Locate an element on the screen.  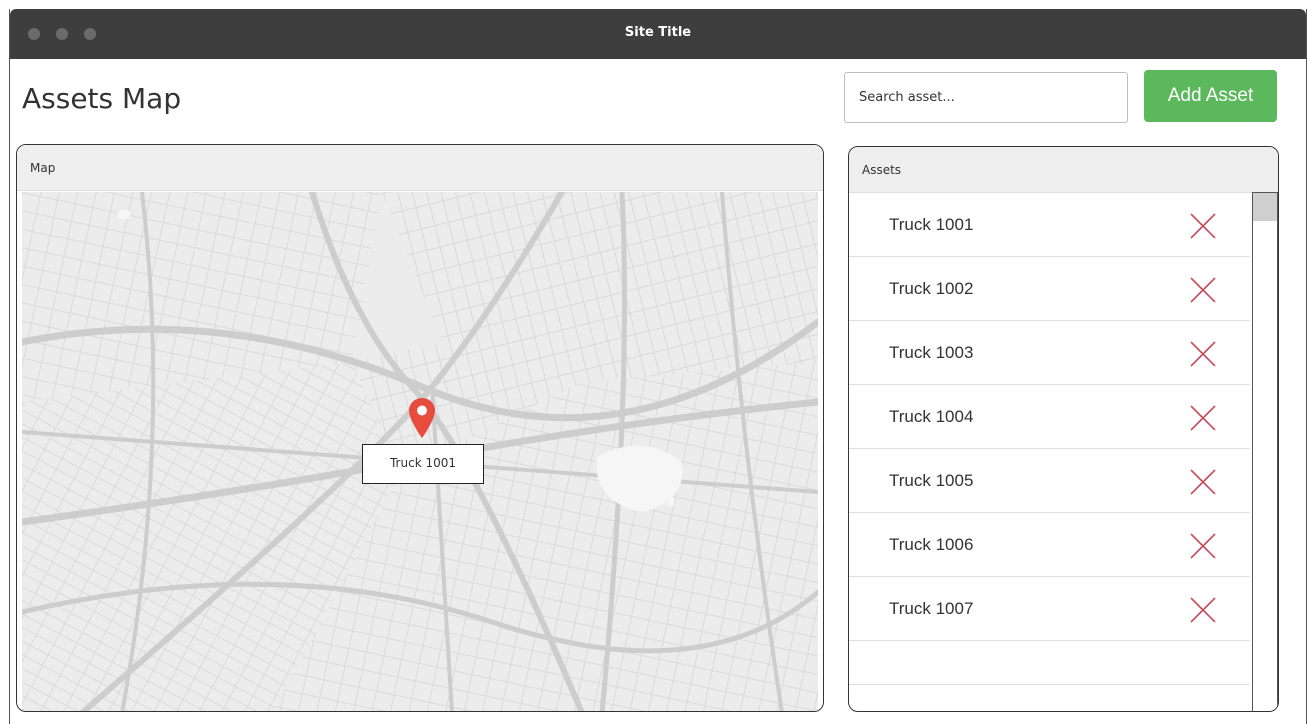
asset-list-item: Truck 1005 is located at coordinates (1049, 481).